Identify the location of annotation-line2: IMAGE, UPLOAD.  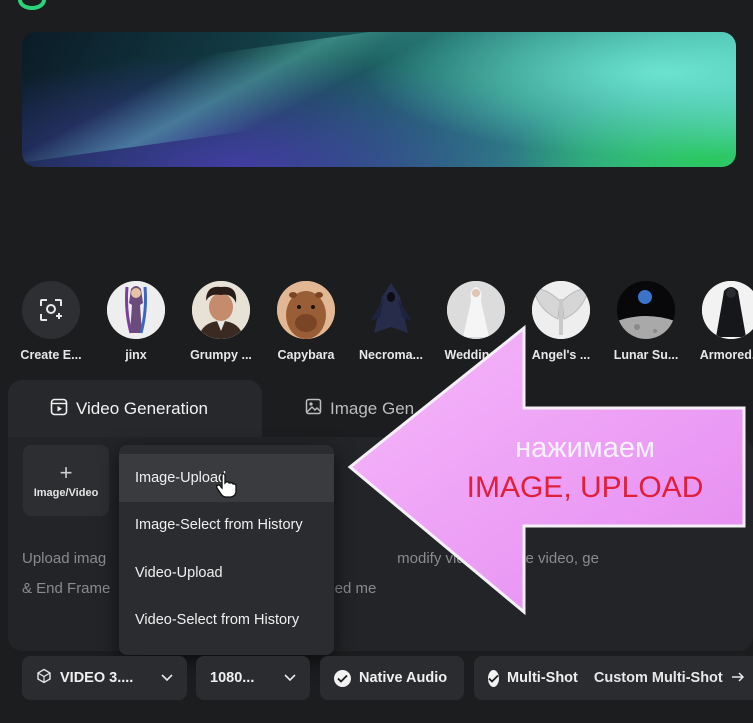
(585, 487).